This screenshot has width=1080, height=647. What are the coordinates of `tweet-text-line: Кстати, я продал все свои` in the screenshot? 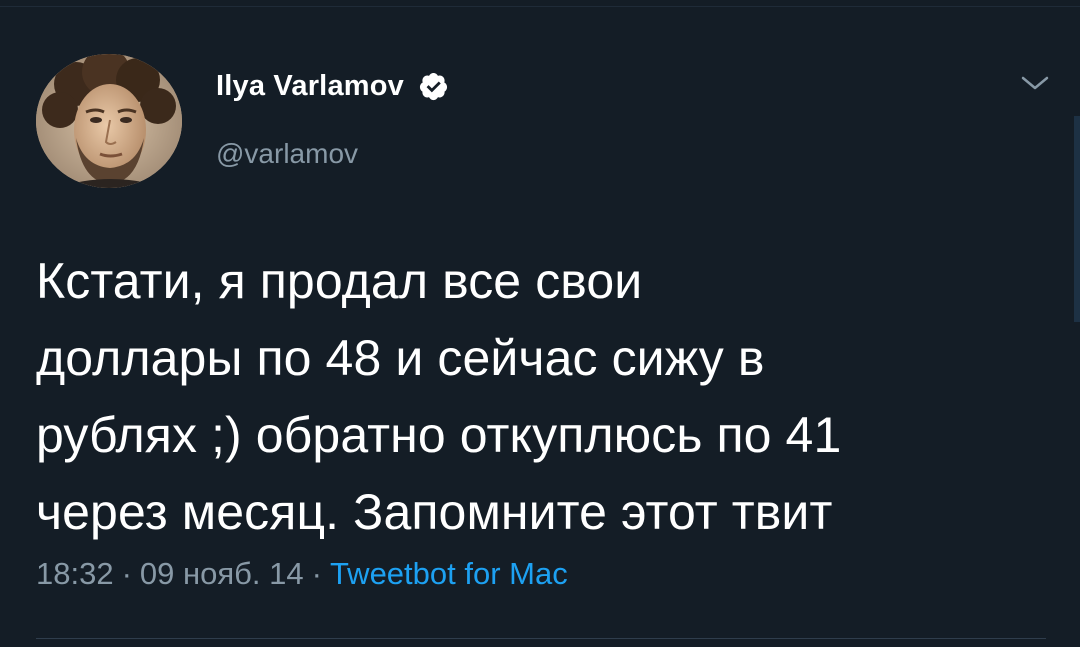 It's located at (339, 281).